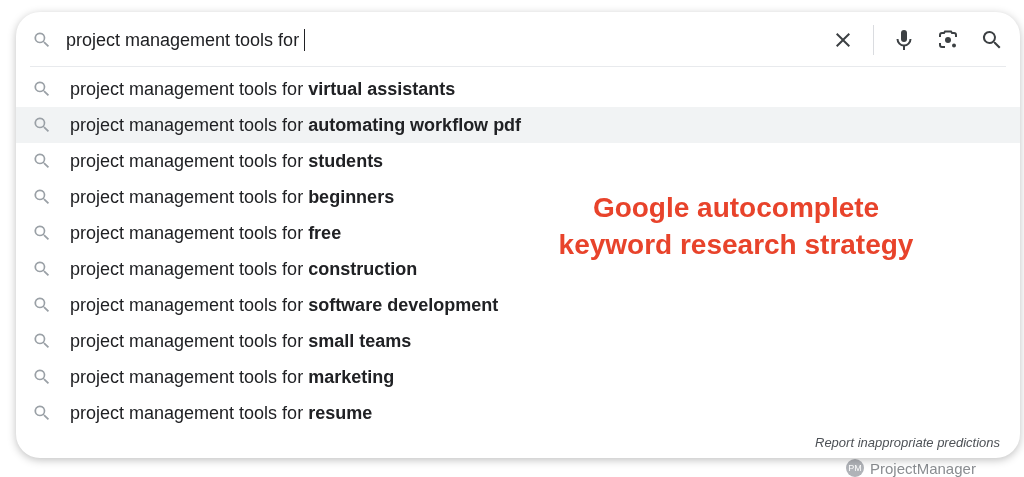 The width and height of the screenshot is (1024, 477). What do you see at coordinates (221, 269) in the screenshot?
I see `suggestion-item: project management tools for construction` at bounding box center [221, 269].